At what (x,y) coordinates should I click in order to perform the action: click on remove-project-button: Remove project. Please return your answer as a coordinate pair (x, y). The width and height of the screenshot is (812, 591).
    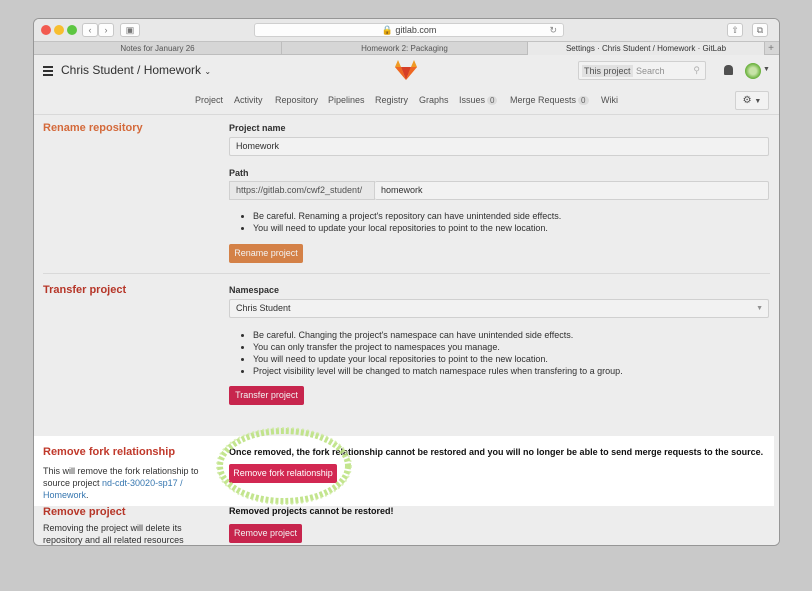
    Looking at the image, I should click on (265, 533).